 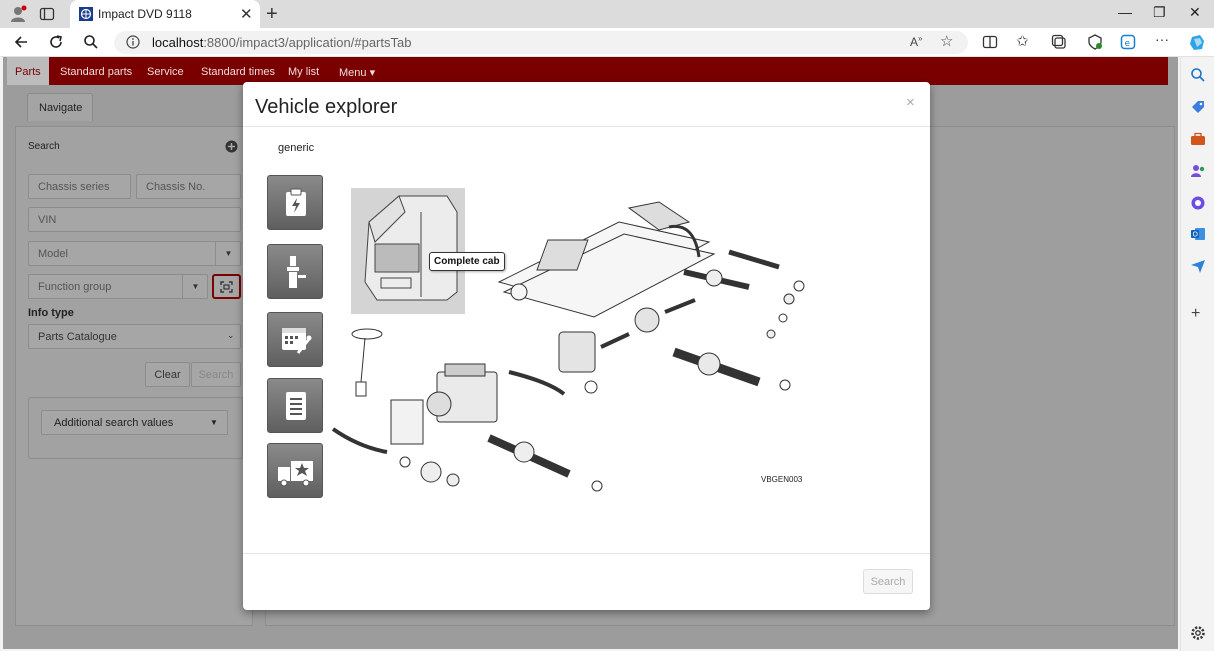 I want to click on truck-favorite-button, so click(x=295, y=470).